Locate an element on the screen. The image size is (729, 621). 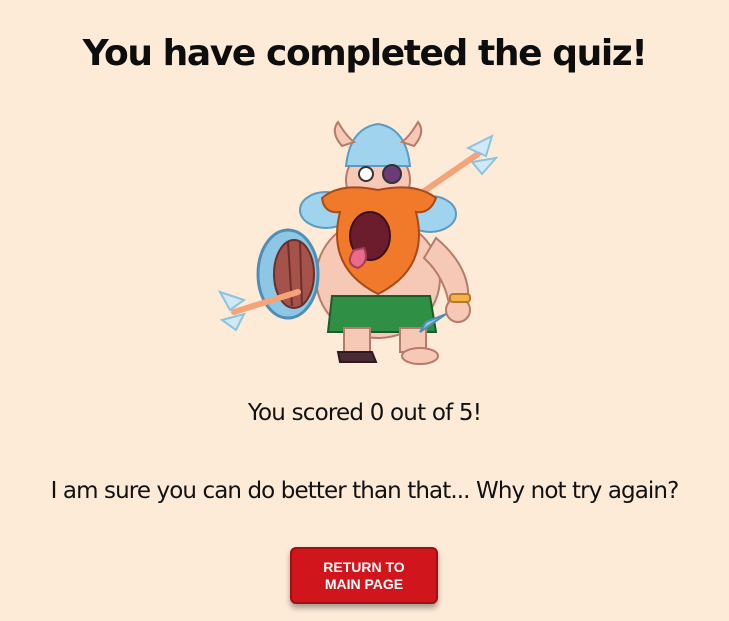
arrow-right is located at coordinates (458, 165).